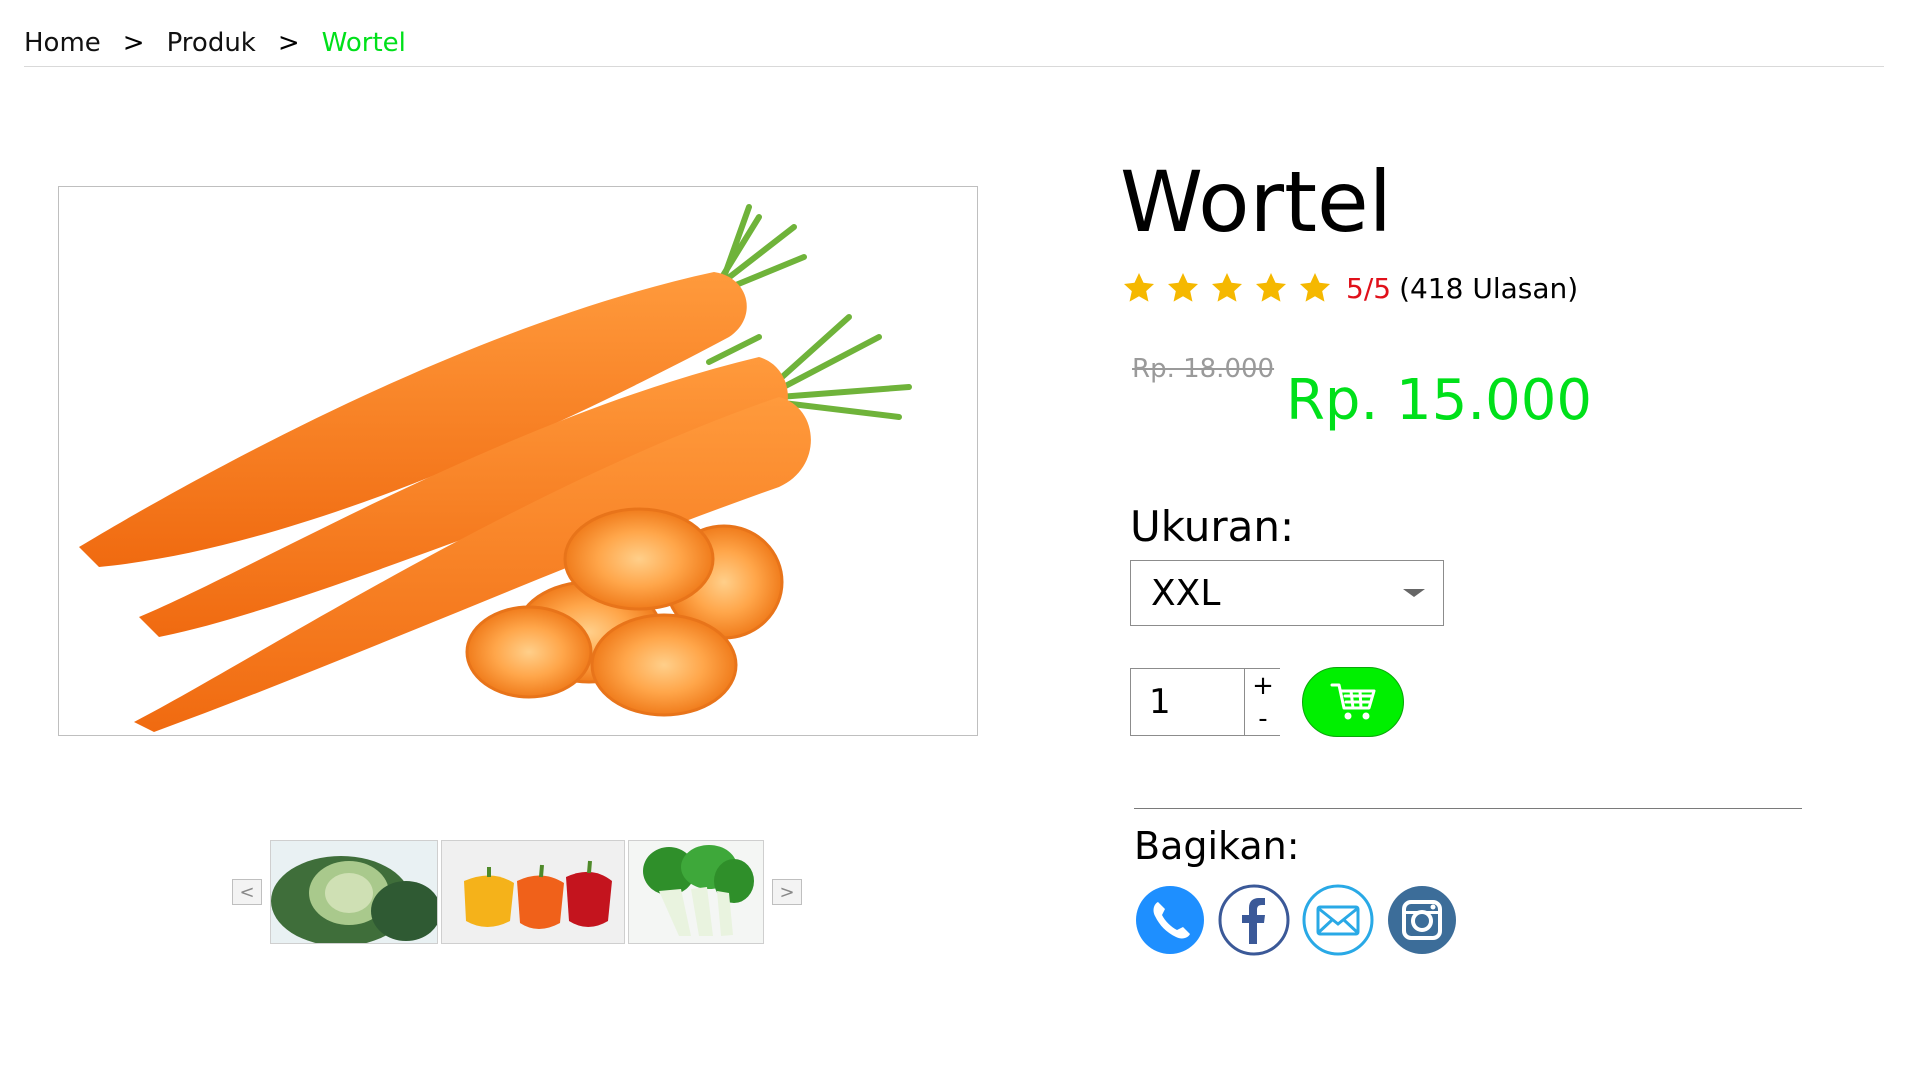 The width and height of the screenshot is (1920, 1080). Describe the element at coordinates (1439, 400) in the screenshot. I see `sale-price: Rp. 15.000` at that location.